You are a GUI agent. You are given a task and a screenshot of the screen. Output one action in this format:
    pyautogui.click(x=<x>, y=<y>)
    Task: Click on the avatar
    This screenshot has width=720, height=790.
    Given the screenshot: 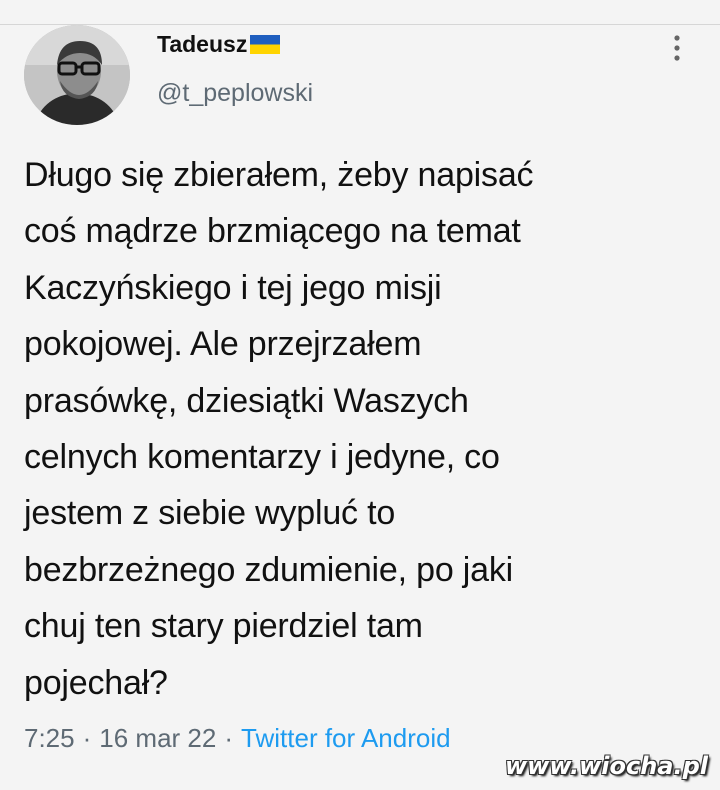 What is the action you would take?
    pyautogui.click(x=77, y=75)
    